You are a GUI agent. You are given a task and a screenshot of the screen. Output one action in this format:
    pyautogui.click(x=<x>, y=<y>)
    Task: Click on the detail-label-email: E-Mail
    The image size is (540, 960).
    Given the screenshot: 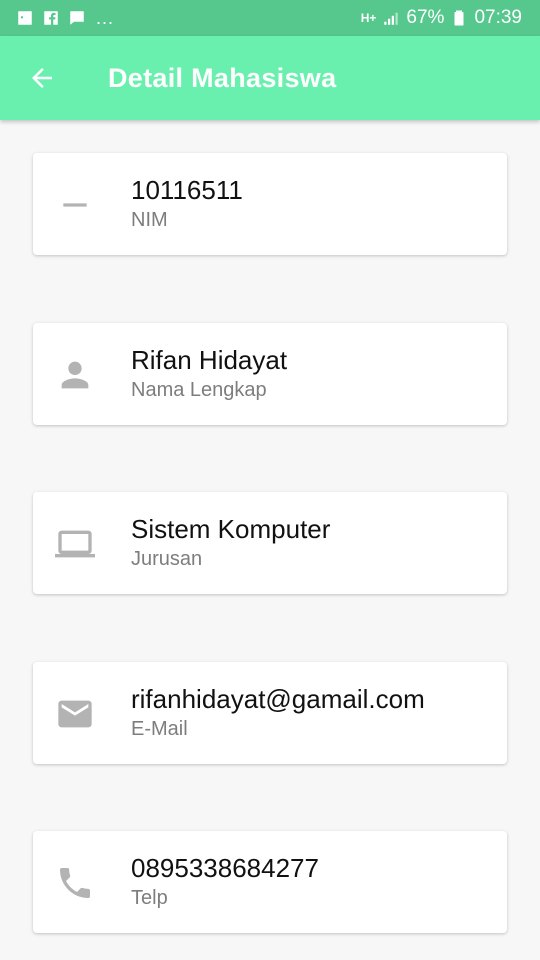 What is the action you would take?
    pyautogui.click(x=159, y=729)
    